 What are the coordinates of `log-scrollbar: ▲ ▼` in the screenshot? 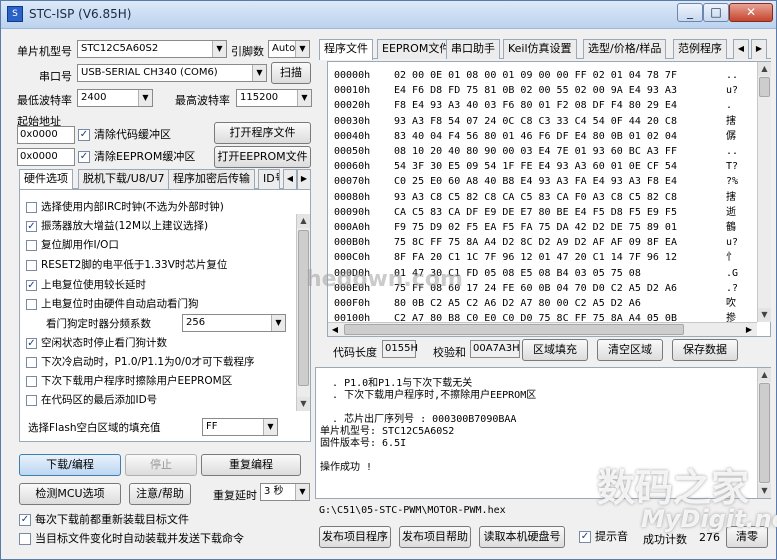 It's located at (764, 433).